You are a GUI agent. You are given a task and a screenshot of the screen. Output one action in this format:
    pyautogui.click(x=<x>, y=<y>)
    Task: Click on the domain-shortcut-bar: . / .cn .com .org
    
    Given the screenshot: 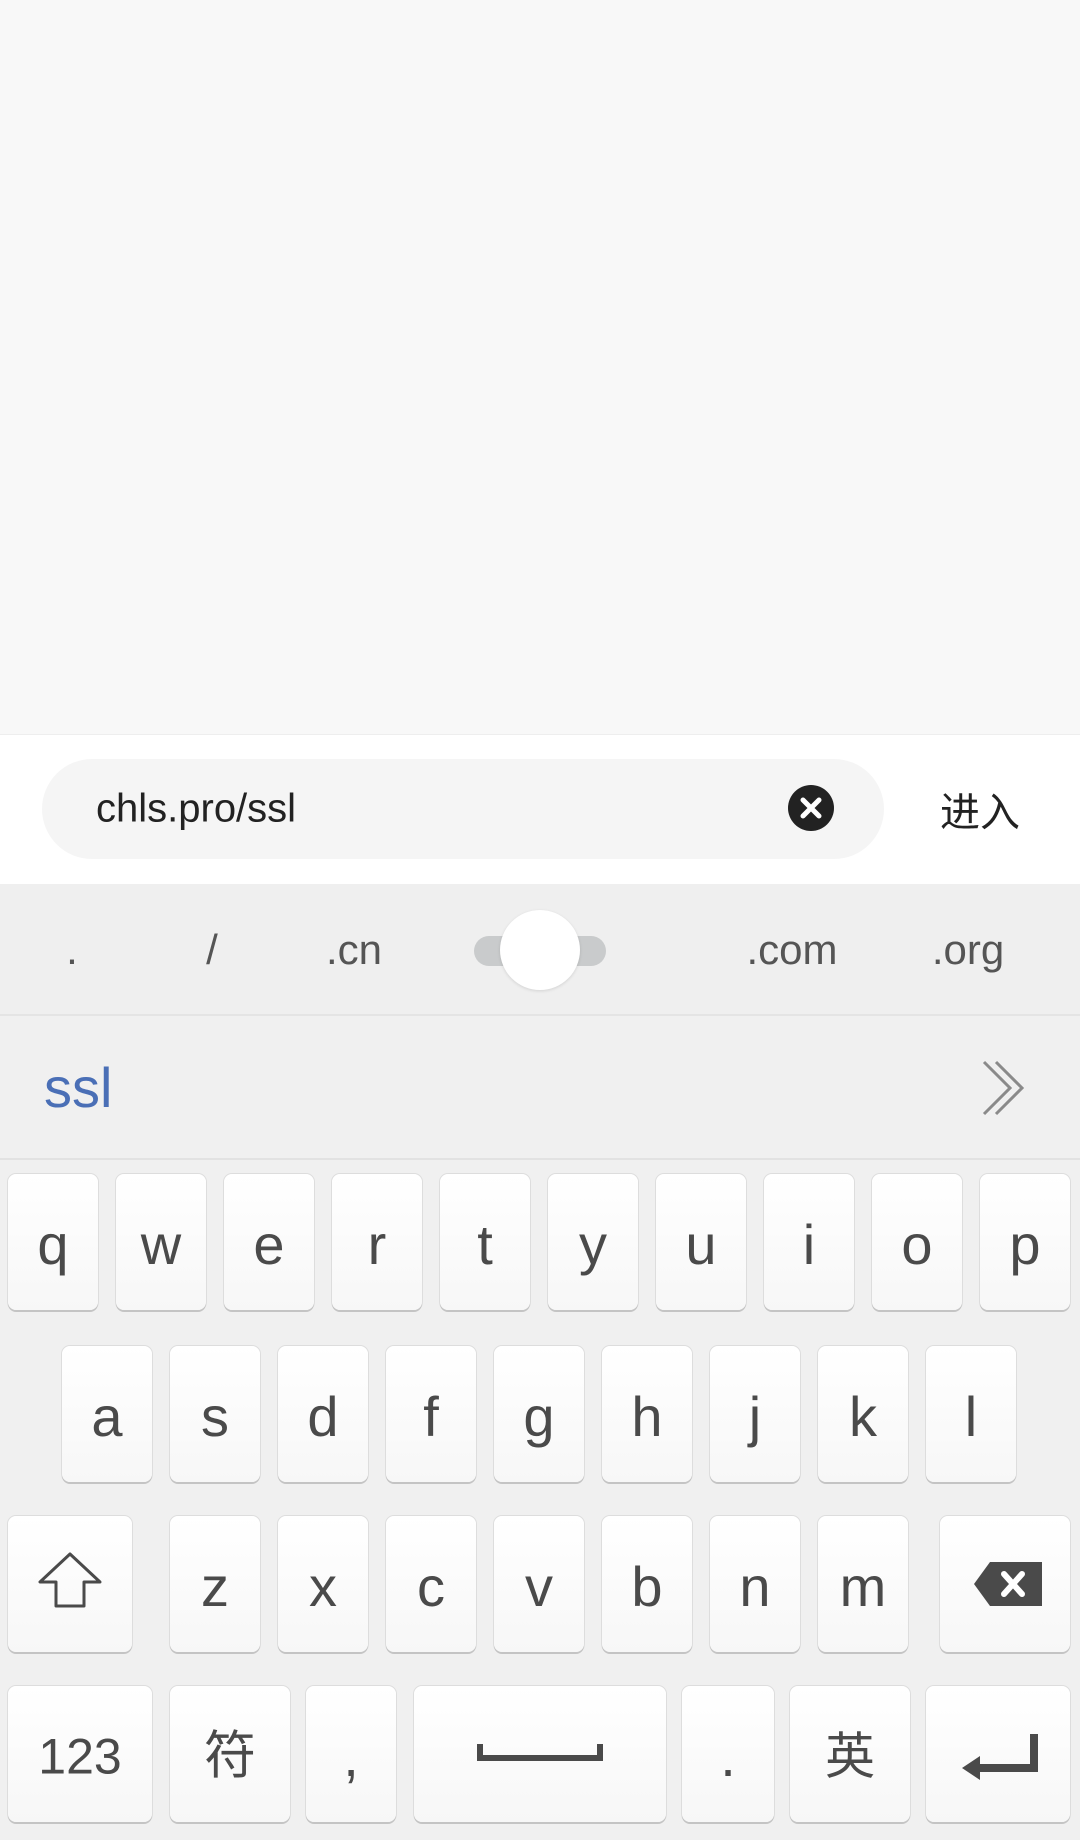 What is the action you would take?
    pyautogui.click(x=540, y=950)
    